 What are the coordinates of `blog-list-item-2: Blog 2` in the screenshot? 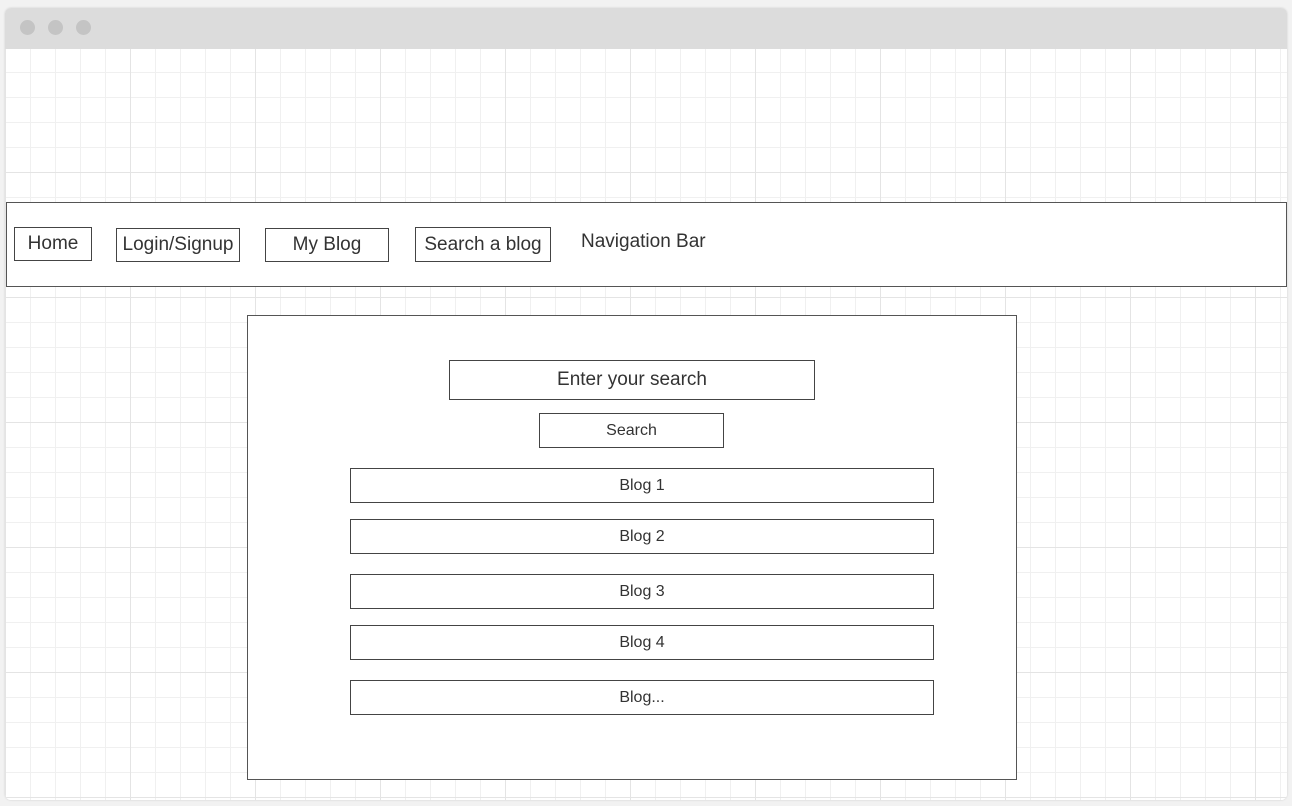 It's located at (642, 536).